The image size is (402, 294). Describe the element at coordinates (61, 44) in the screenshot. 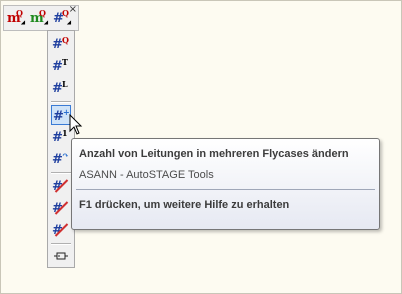

I see `hash-q-button: # Q` at that location.